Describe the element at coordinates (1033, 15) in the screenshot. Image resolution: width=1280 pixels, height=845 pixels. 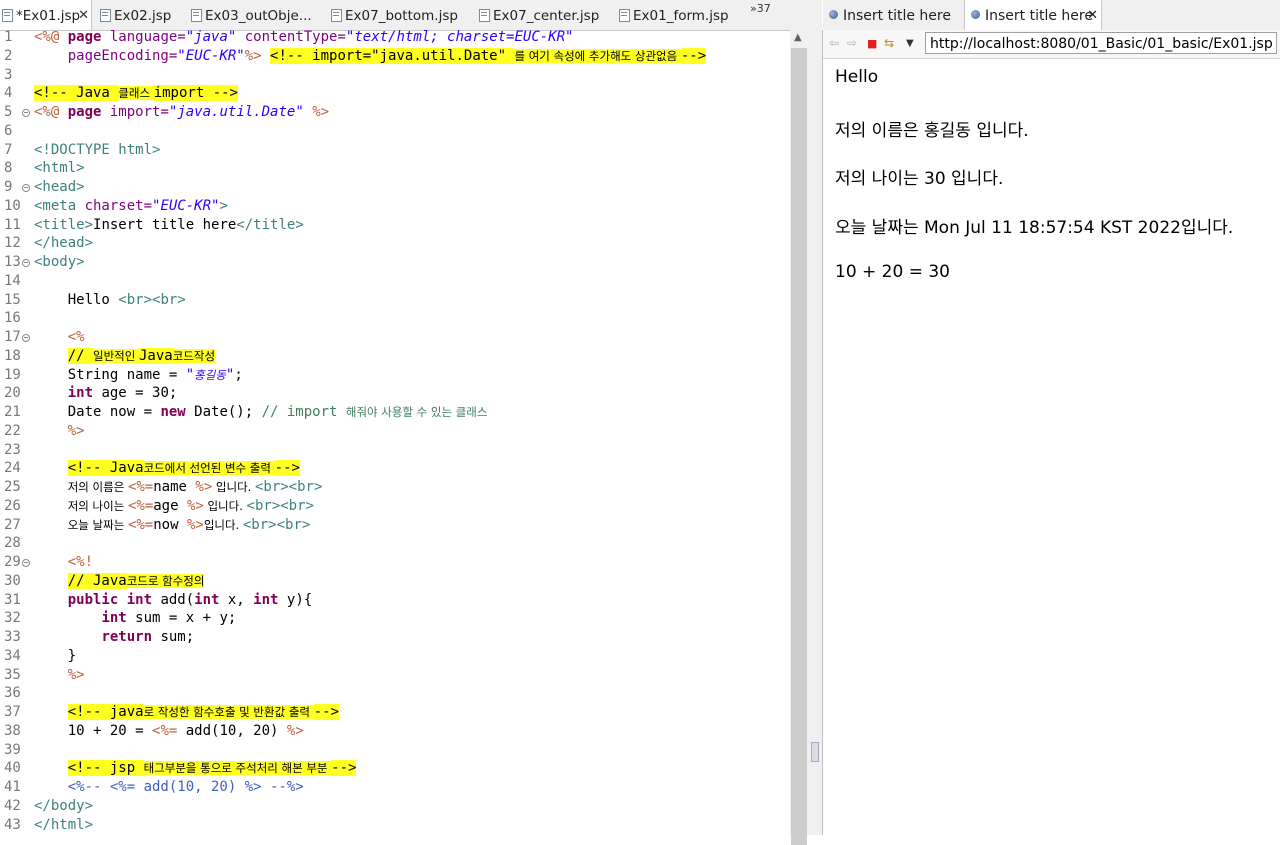
I see `browser-tab-2: Insert title here ✕` at that location.